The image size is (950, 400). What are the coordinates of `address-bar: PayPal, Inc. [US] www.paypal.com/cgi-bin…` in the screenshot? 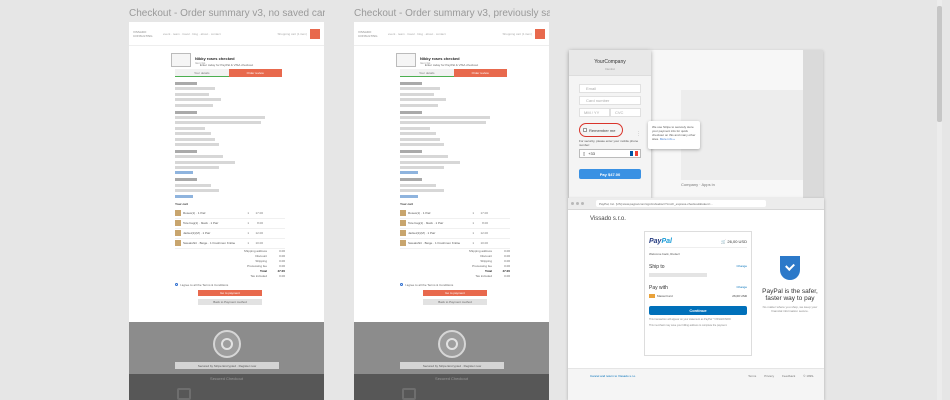 It's located at (681, 203).